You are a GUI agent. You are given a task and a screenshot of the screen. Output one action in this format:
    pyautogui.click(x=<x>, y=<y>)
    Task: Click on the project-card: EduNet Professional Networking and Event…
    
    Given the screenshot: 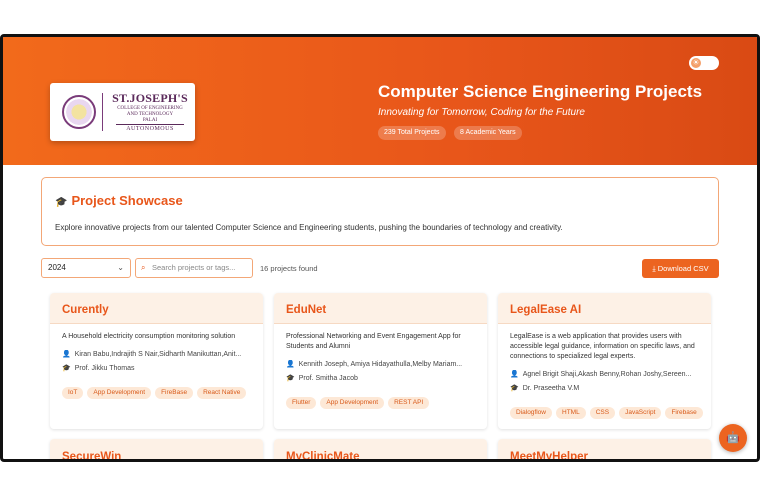 What is the action you would take?
    pyautogui.click(x=380, y=361)
    